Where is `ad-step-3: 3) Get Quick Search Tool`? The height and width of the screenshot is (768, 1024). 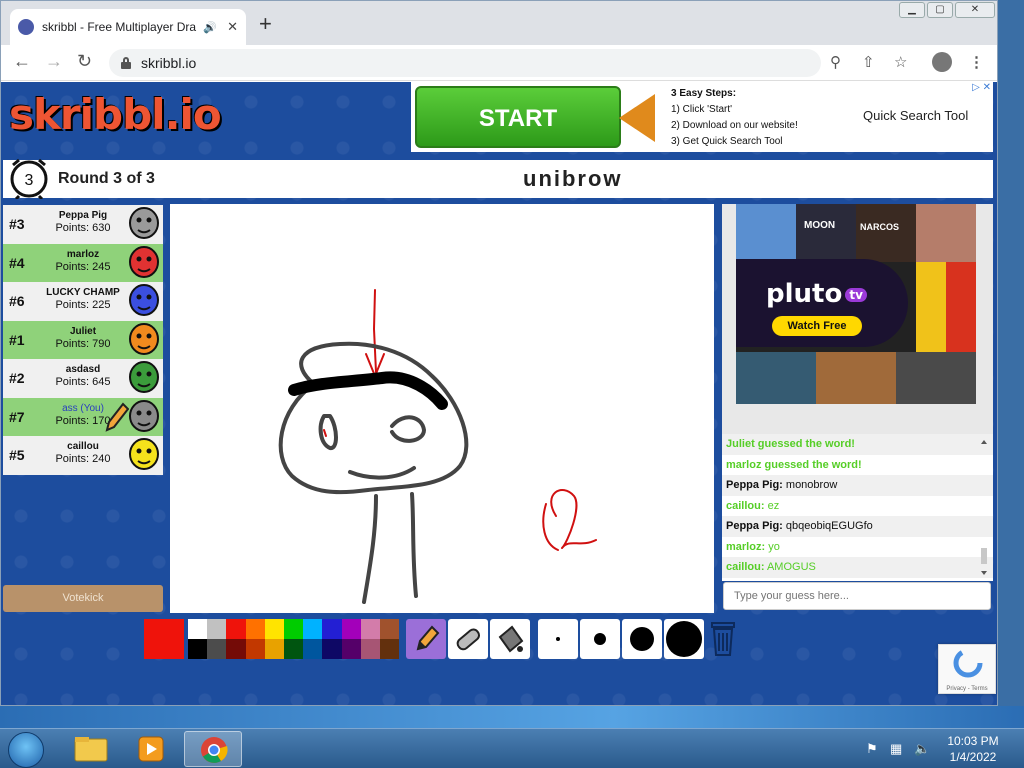
ad-step-3: 3) Get Quick Search Tool is located at coordinates (727, 141).